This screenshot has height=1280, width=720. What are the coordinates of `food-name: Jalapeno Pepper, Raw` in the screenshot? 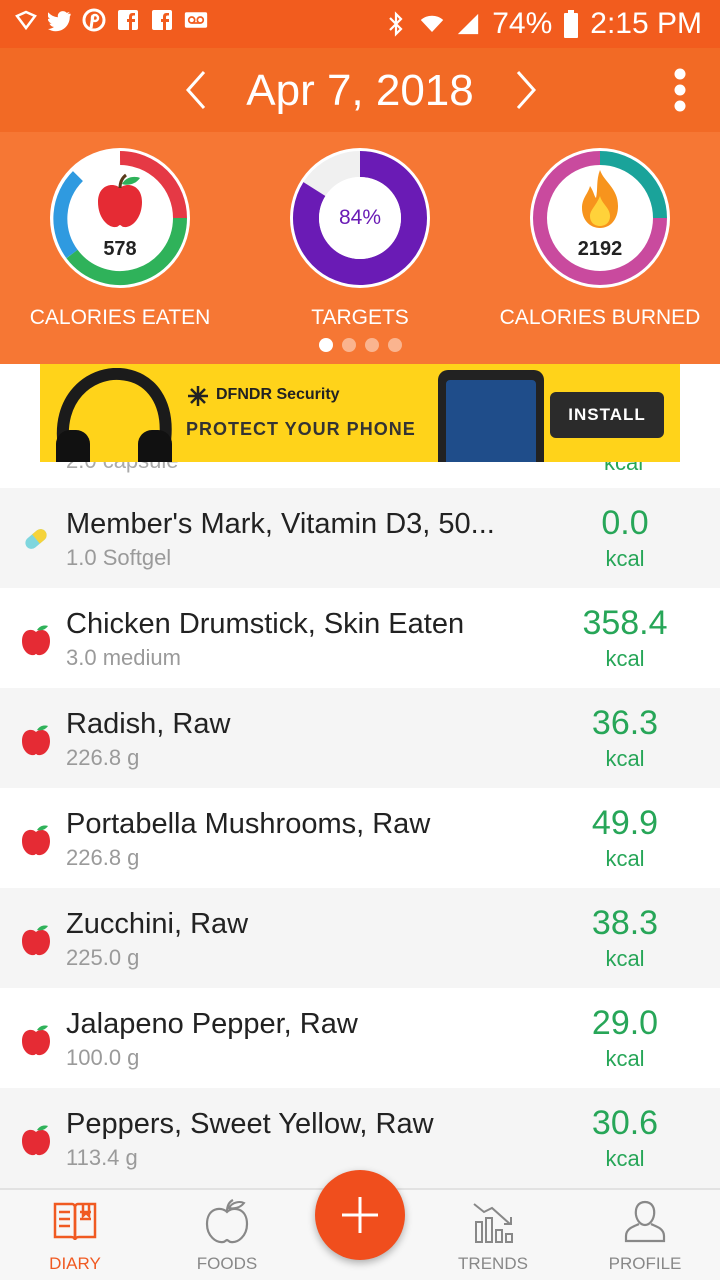 It's located at (212, 1024).